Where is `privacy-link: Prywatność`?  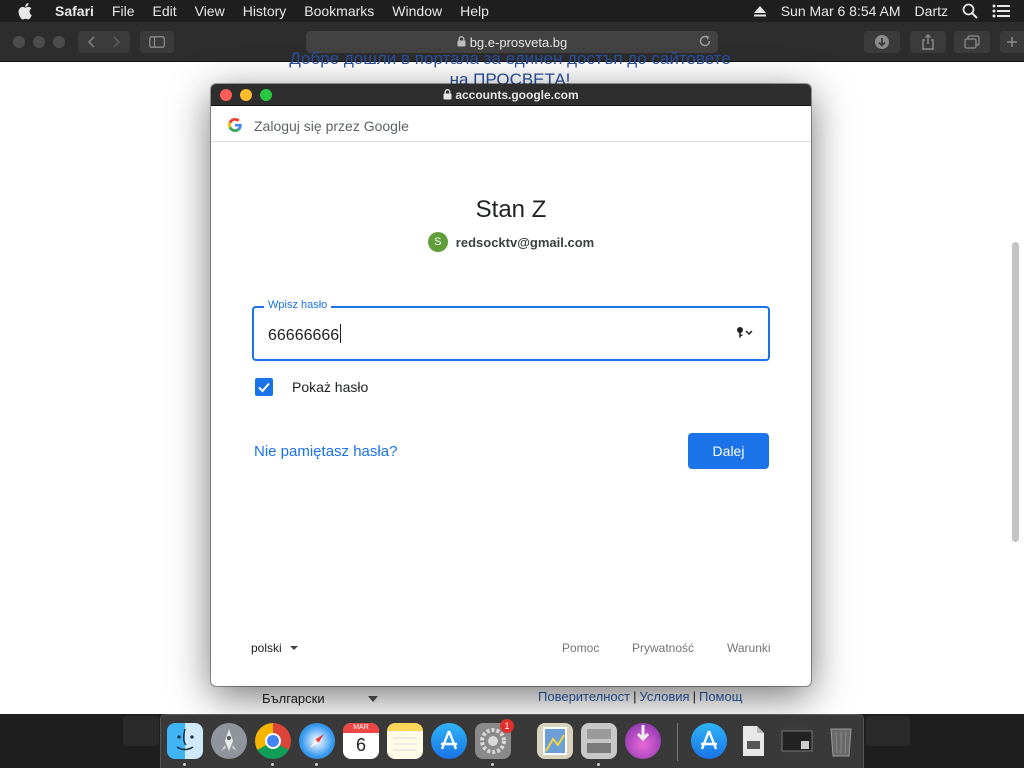
privacy-link: Prywatność is located at coordinates (663, 648).